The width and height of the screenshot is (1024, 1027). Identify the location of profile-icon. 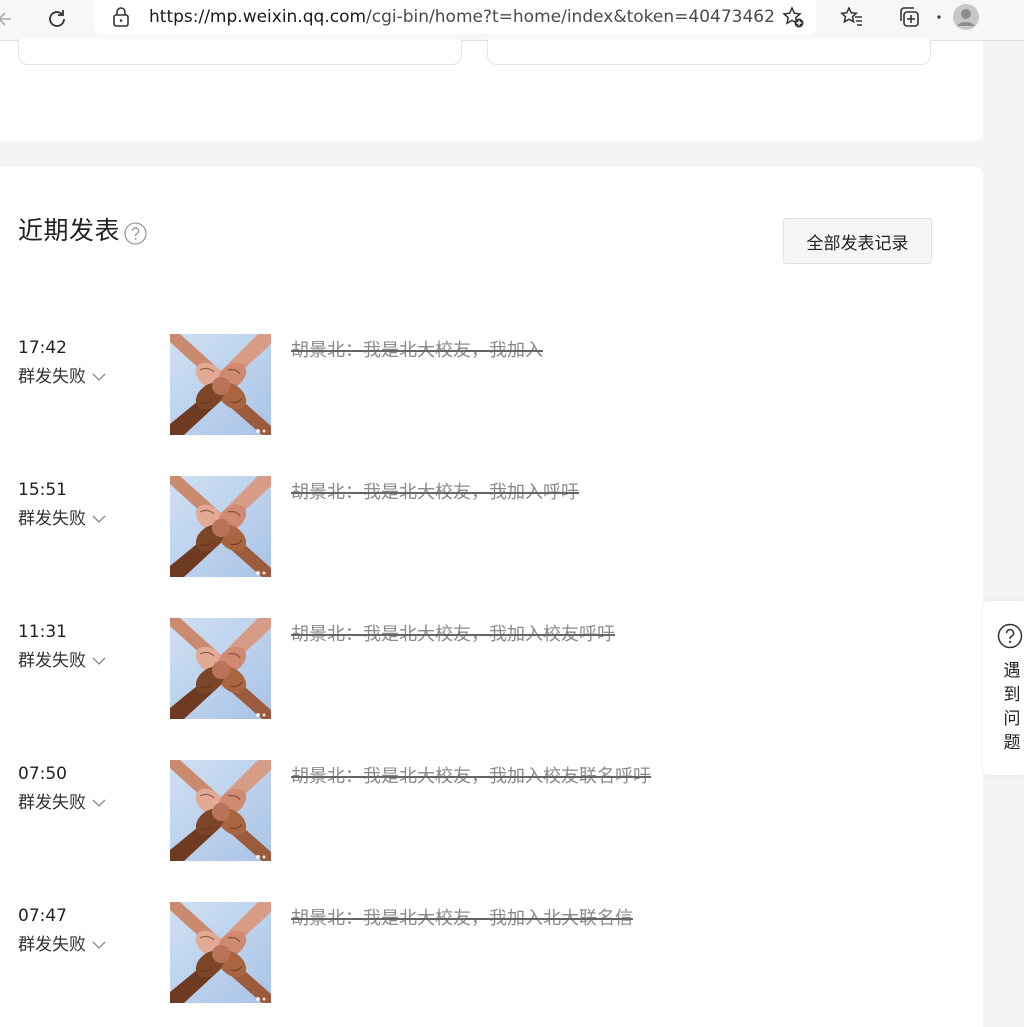
(966, 17).